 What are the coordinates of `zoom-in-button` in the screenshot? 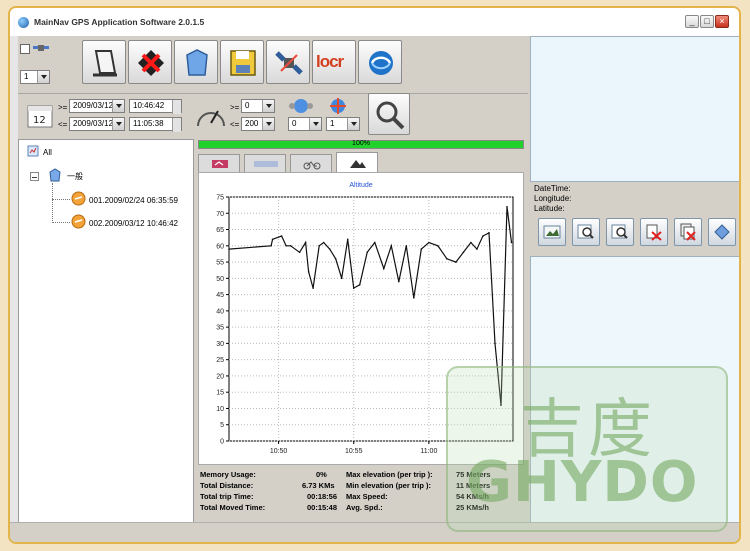 It's located at (586, 232).